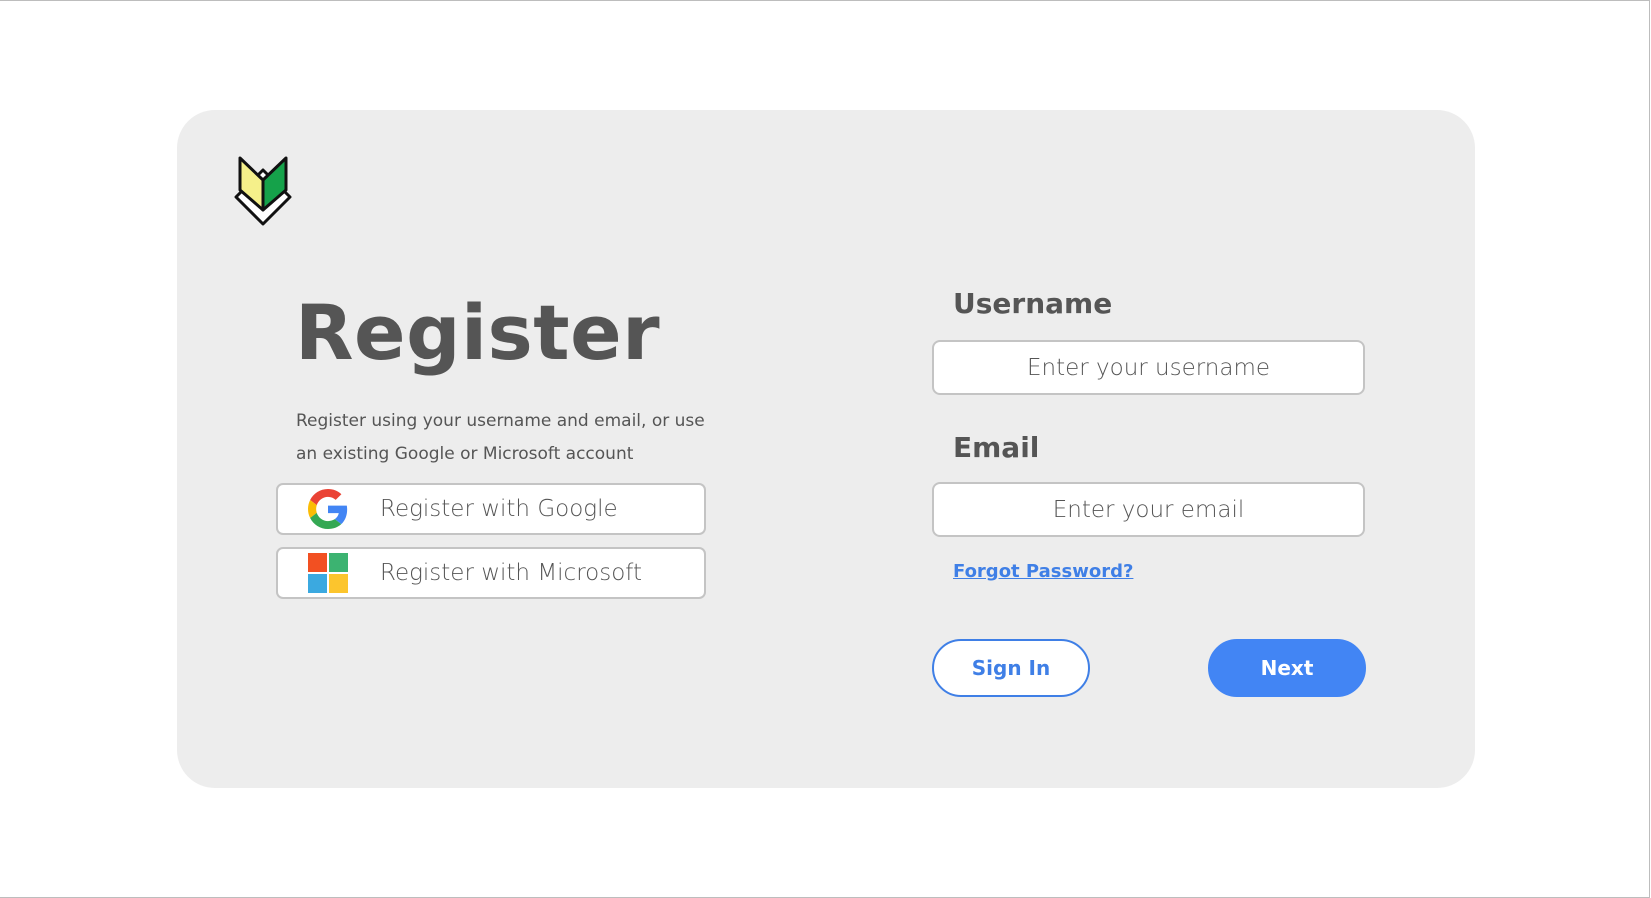  I want to click on register-with-google-label: Register with Google, so click(499, 509).